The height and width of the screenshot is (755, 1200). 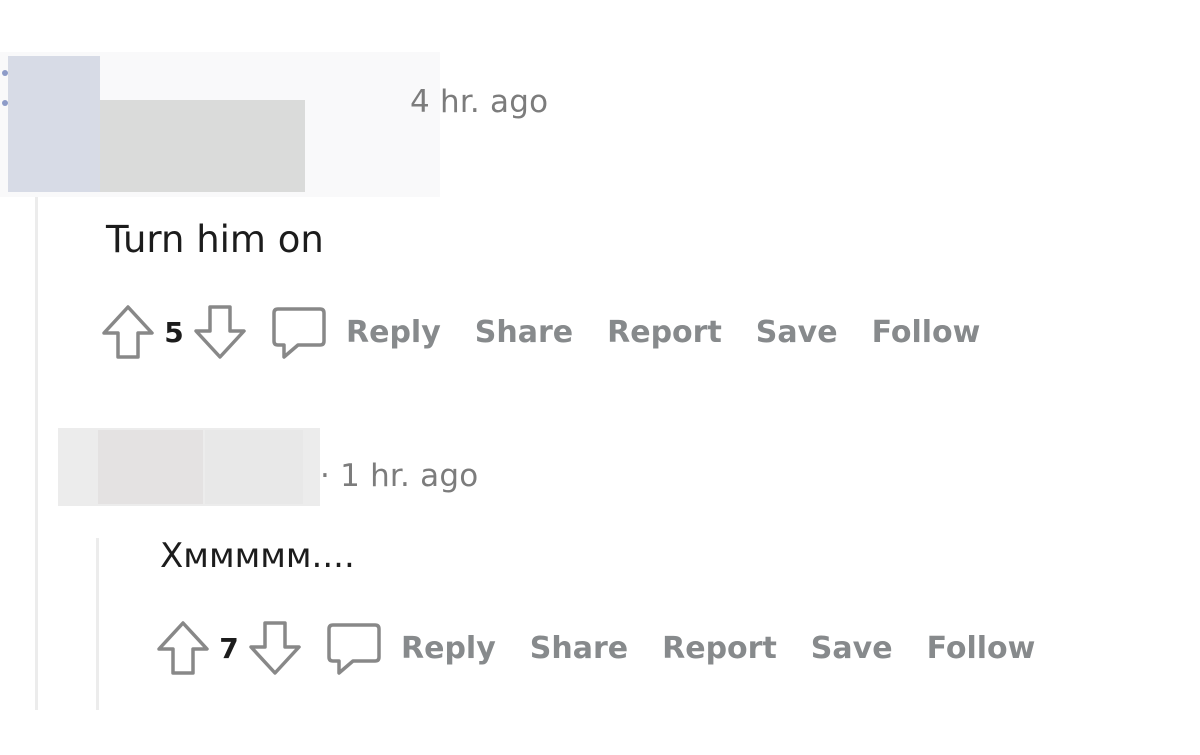 What do you see at coordinates (97, 624) in the screenshot?
I see `thread-line-inner` at bounding box center [97, 624].